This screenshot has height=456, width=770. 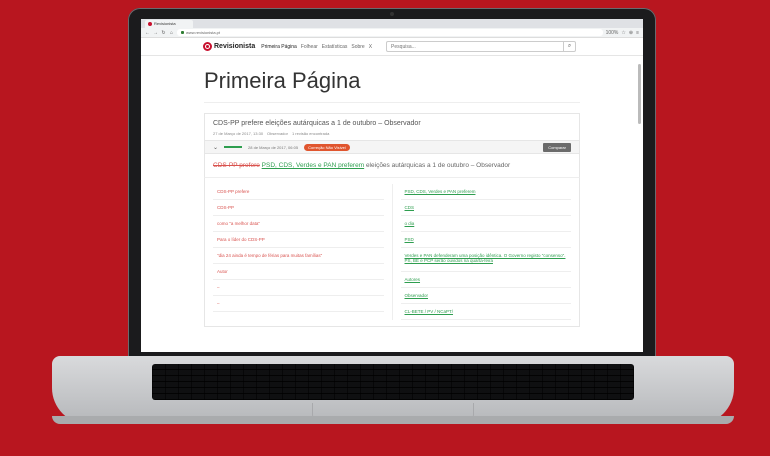 I want to click on scrollbar-thumb, so click(x=639, y=94).